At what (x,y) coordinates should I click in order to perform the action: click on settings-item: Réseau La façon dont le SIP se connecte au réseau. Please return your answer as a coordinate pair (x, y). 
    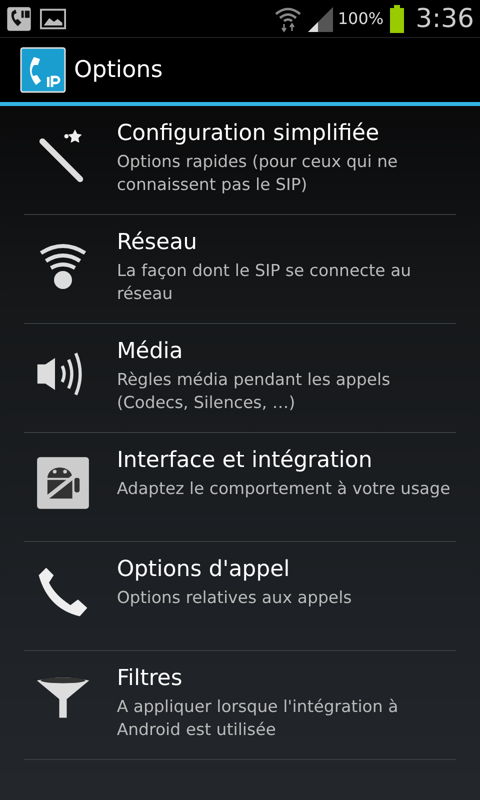
    Looking at the image, I should click on (240, 269).